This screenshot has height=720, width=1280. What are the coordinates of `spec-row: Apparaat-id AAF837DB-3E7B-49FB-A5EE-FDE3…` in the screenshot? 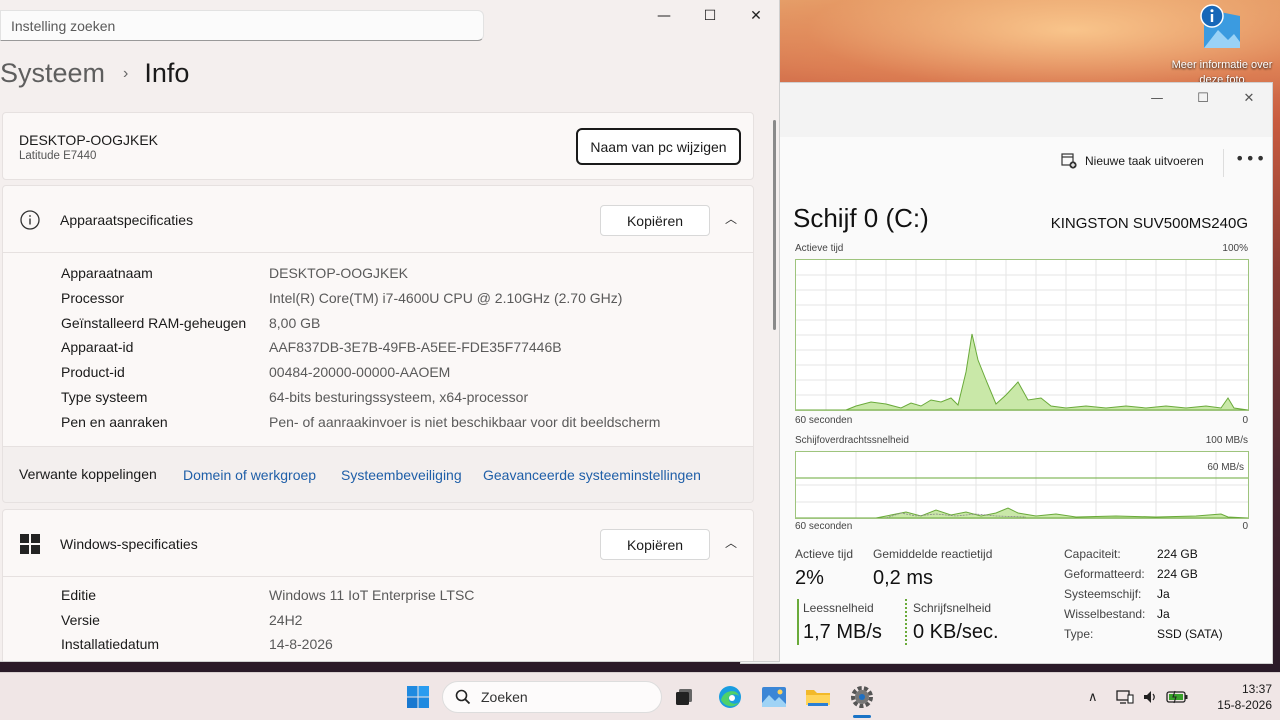 It's located at (401, 351).